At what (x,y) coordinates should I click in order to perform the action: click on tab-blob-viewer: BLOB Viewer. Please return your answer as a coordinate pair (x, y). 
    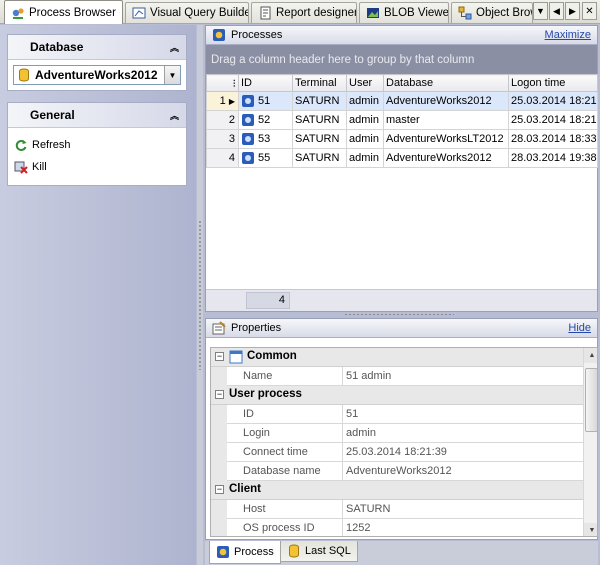
    Looking at the image, I should click on (404, 12).